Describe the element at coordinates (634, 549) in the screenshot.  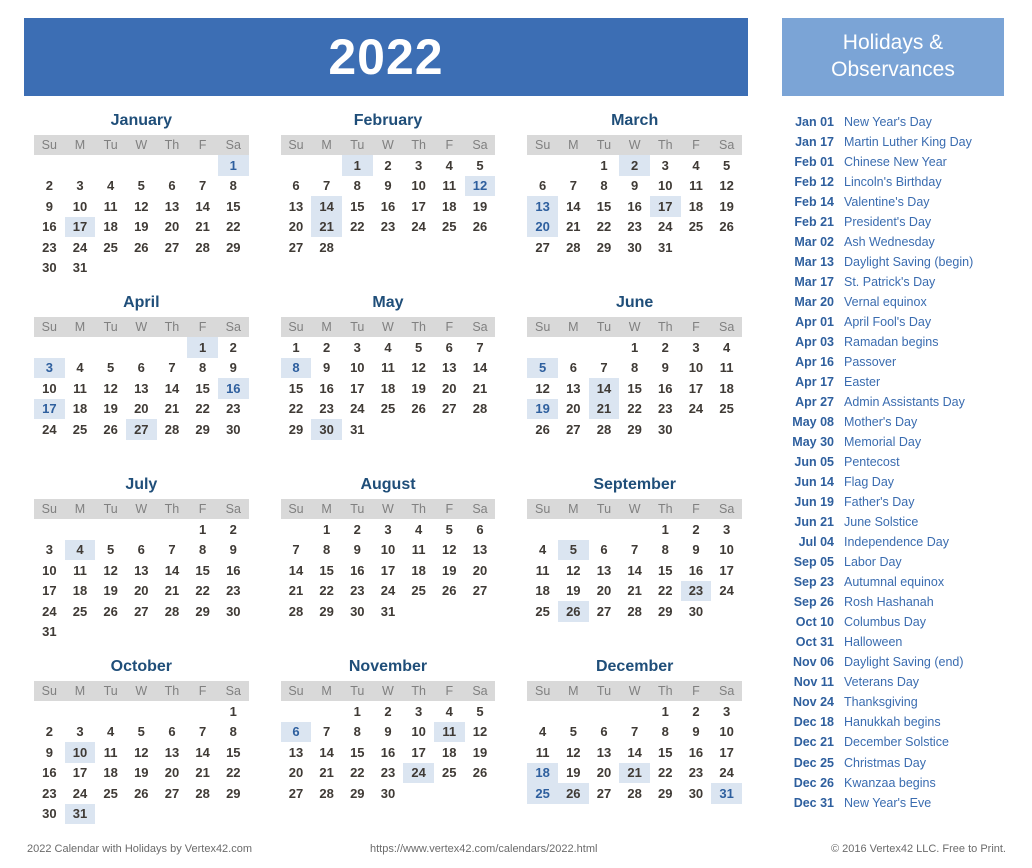
I see `week-row: 4 5 6 7 8 9 10` at that location.